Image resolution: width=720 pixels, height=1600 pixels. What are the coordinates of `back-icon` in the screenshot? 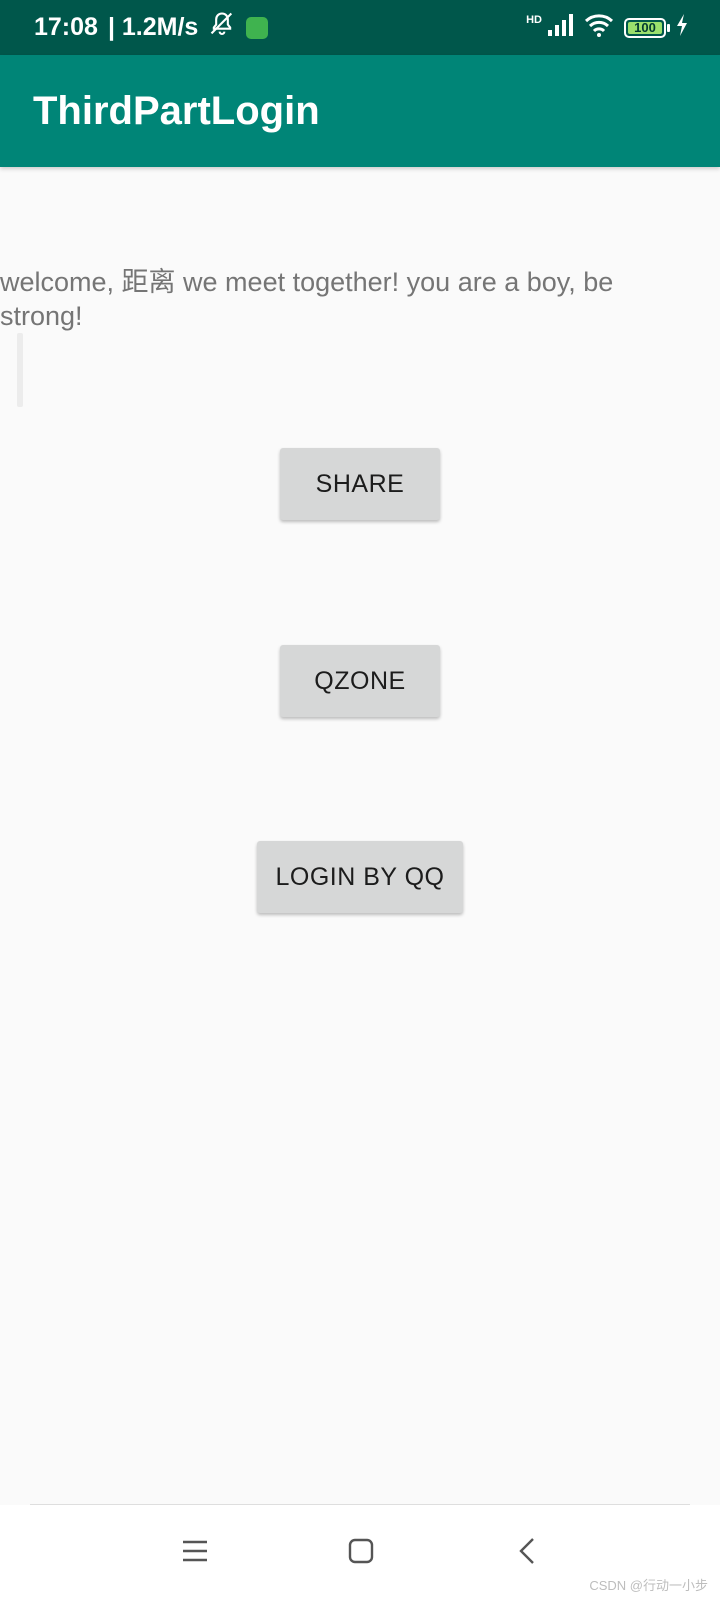 It's located at (527, 1553).